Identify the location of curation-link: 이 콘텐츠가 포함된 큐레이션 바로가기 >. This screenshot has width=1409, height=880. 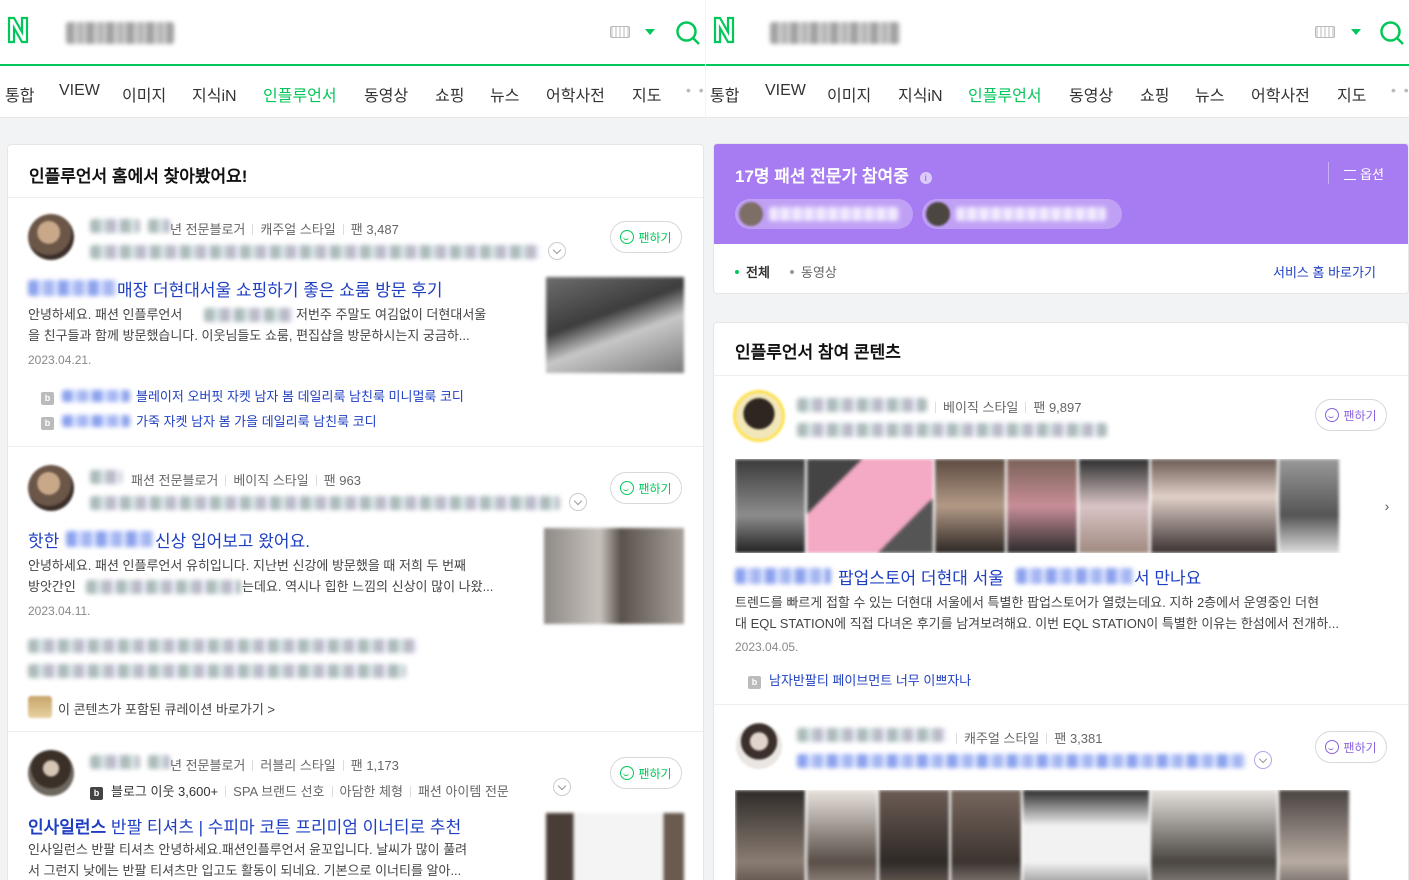
(166, 708).